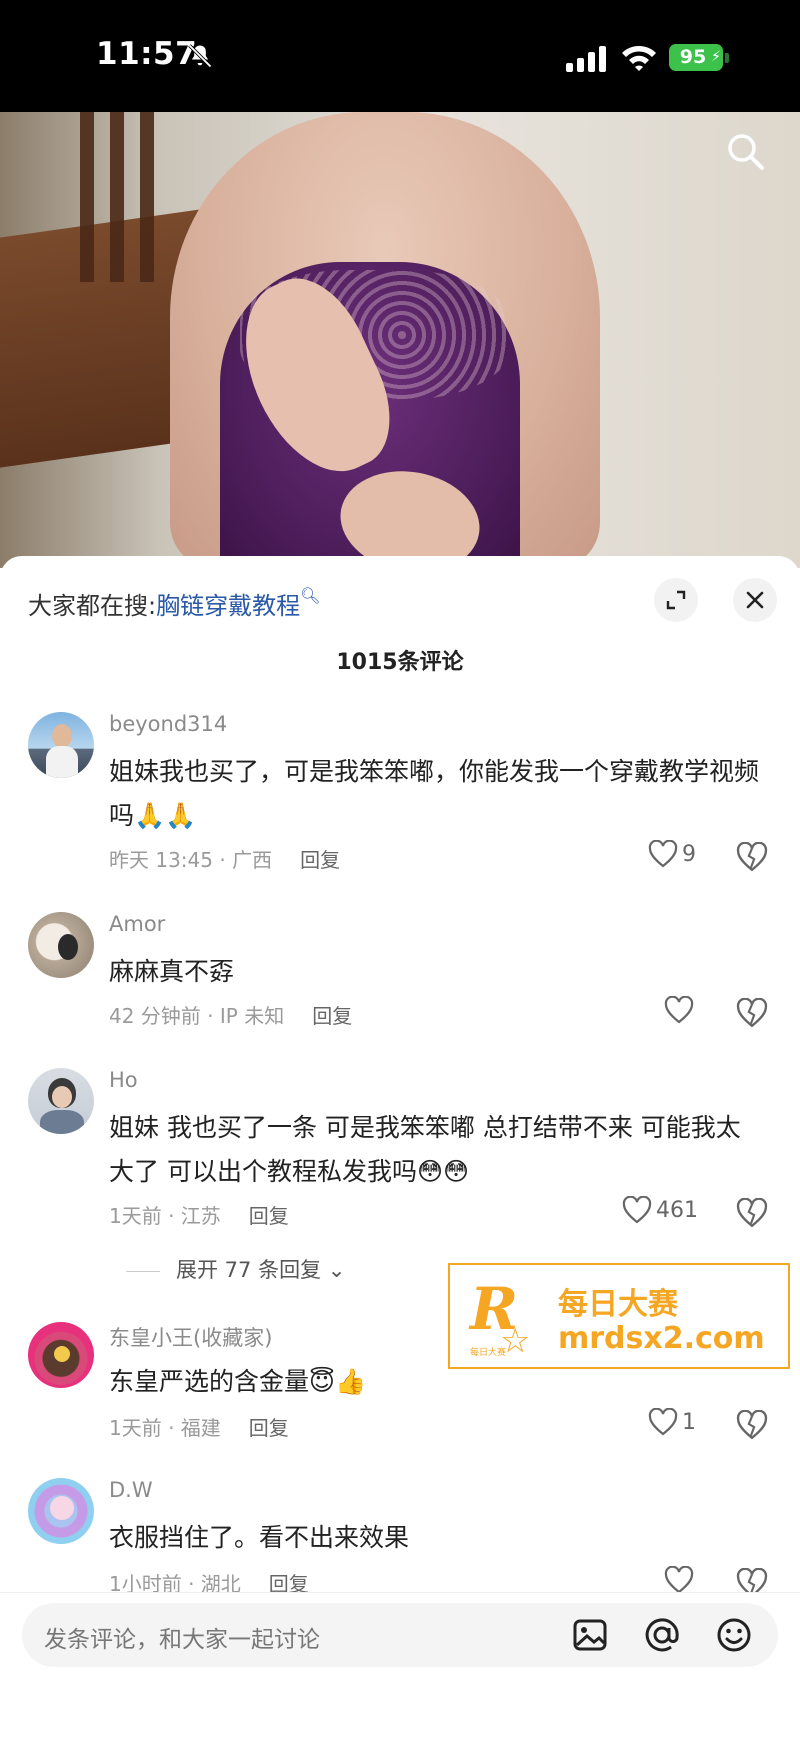 The height and width of the screenshot is (1738, 800). I want to click on watermark-url: mrdsx2.com, so click(661, 1338).